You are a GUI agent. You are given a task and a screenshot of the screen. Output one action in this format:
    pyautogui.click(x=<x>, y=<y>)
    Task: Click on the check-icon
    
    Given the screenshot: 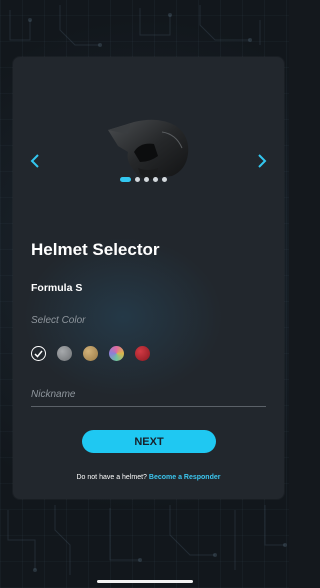 What is the action you would take?
    pyautogui.click(x=38, y=354)
    